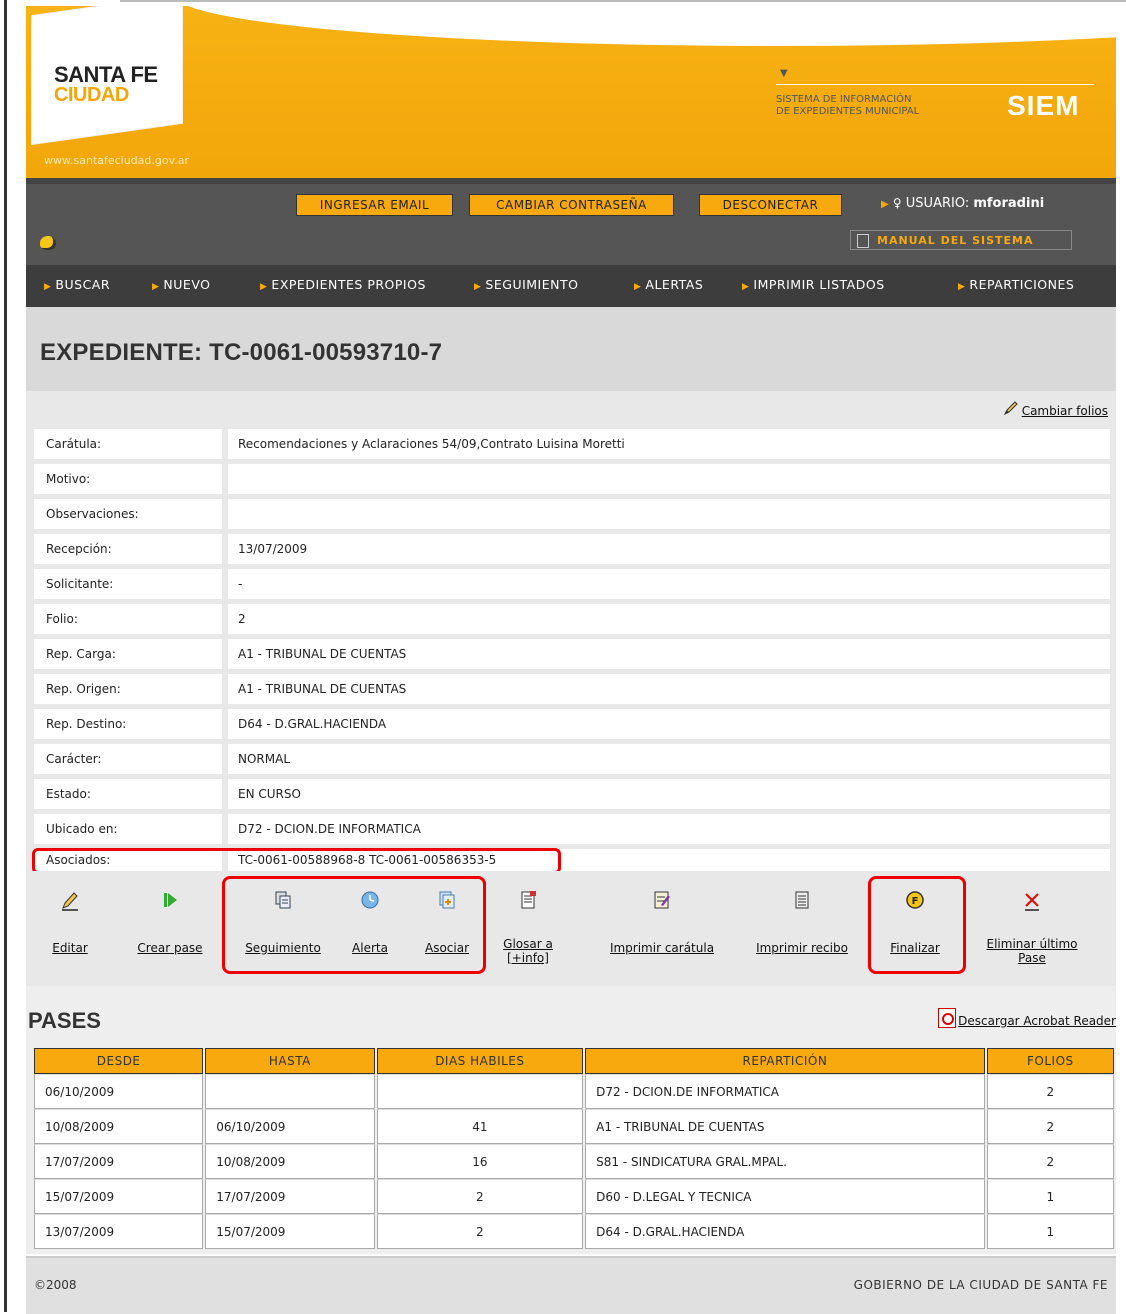 The image size is (1126, 1314). What do you see at coordinates (646, 26) in the screenshot?
I see `banner-wave` at bounding box center [646, 26].